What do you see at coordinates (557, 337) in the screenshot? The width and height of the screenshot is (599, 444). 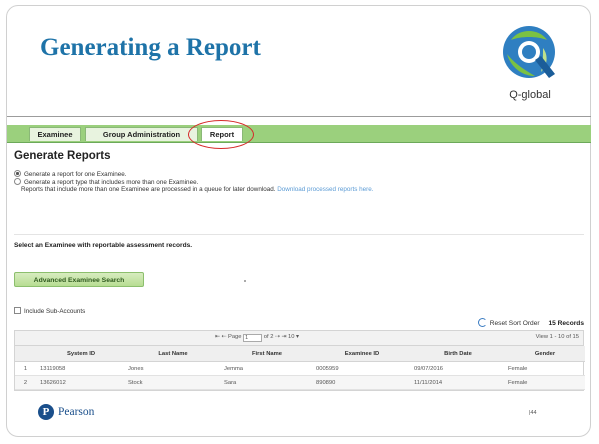 I see `view-range: View 1 - 10 of 15` at bounding box center [557, 337].